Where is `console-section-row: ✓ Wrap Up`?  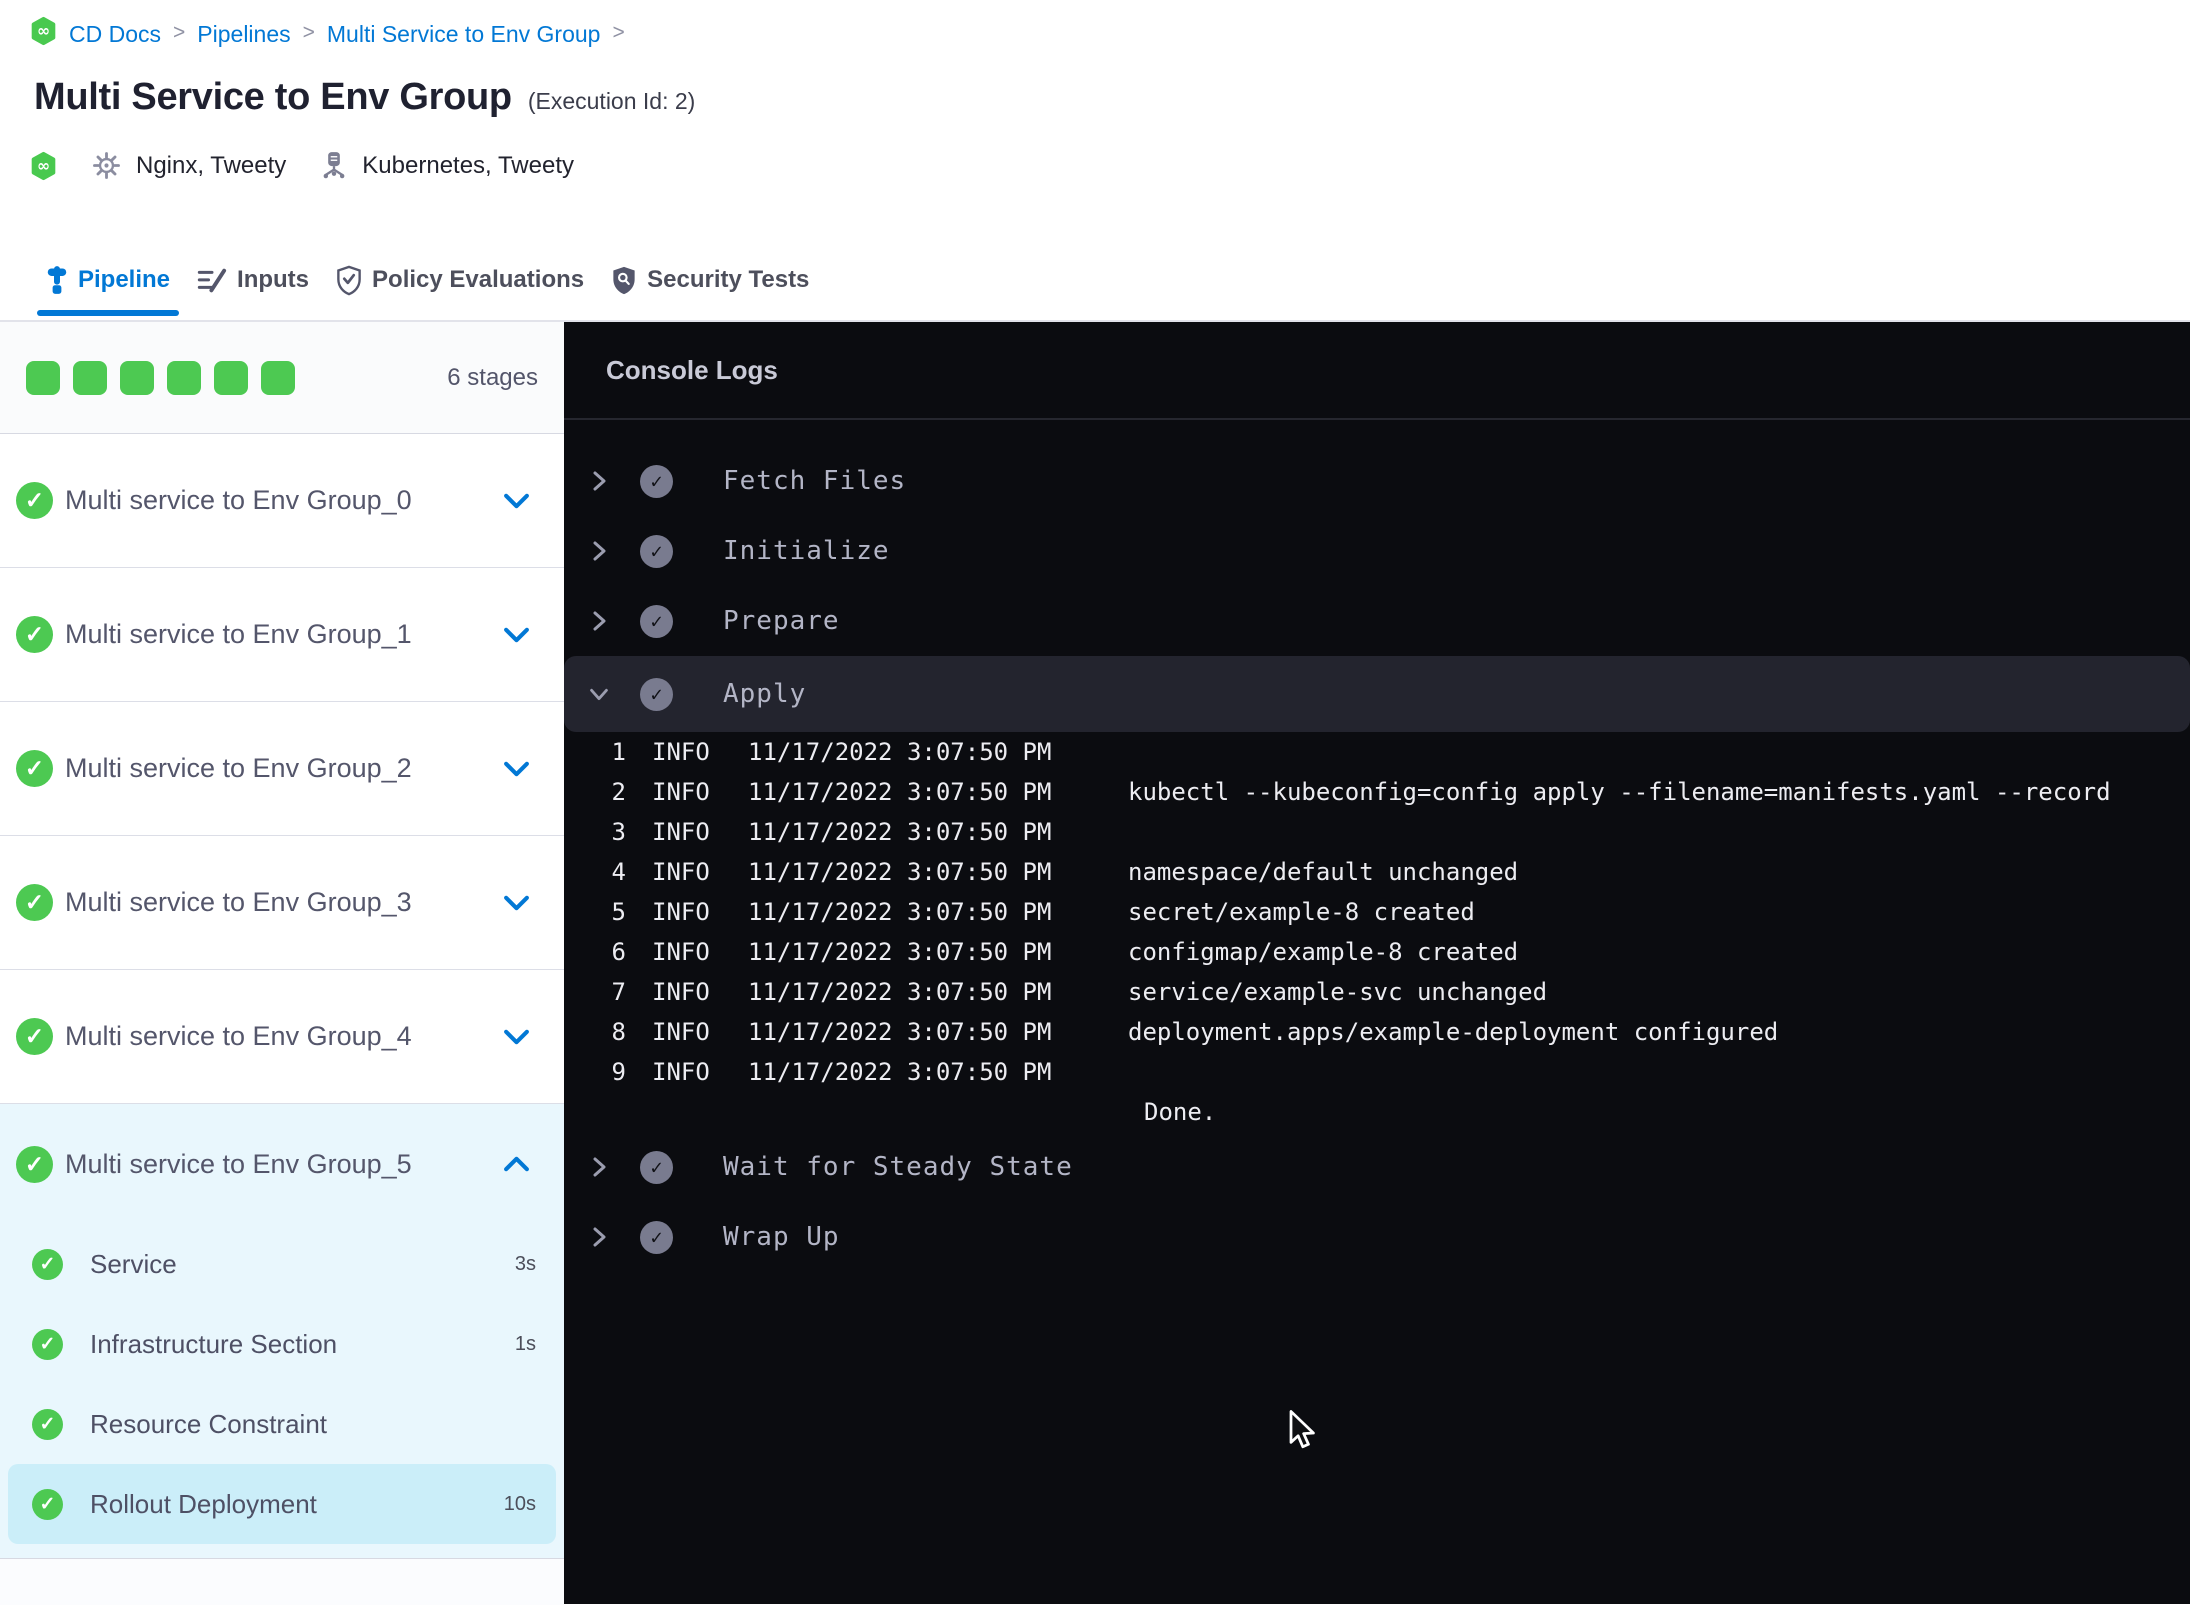
console-section-row: ✓ Wrap Up is located at coordinates (1377, 1237).